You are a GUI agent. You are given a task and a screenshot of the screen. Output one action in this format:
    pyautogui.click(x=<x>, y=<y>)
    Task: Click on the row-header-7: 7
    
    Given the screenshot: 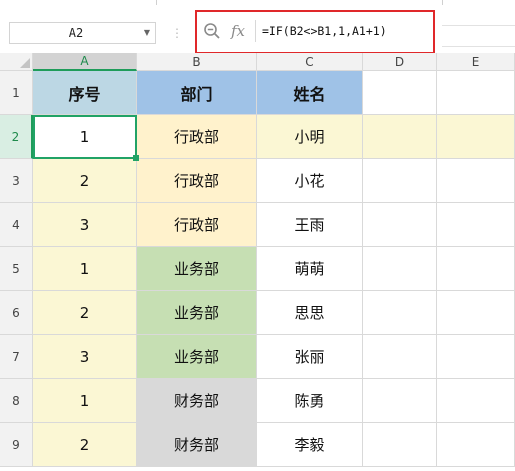 What is the action you would take?
    pyautogui.click(x=16, y=357)
    